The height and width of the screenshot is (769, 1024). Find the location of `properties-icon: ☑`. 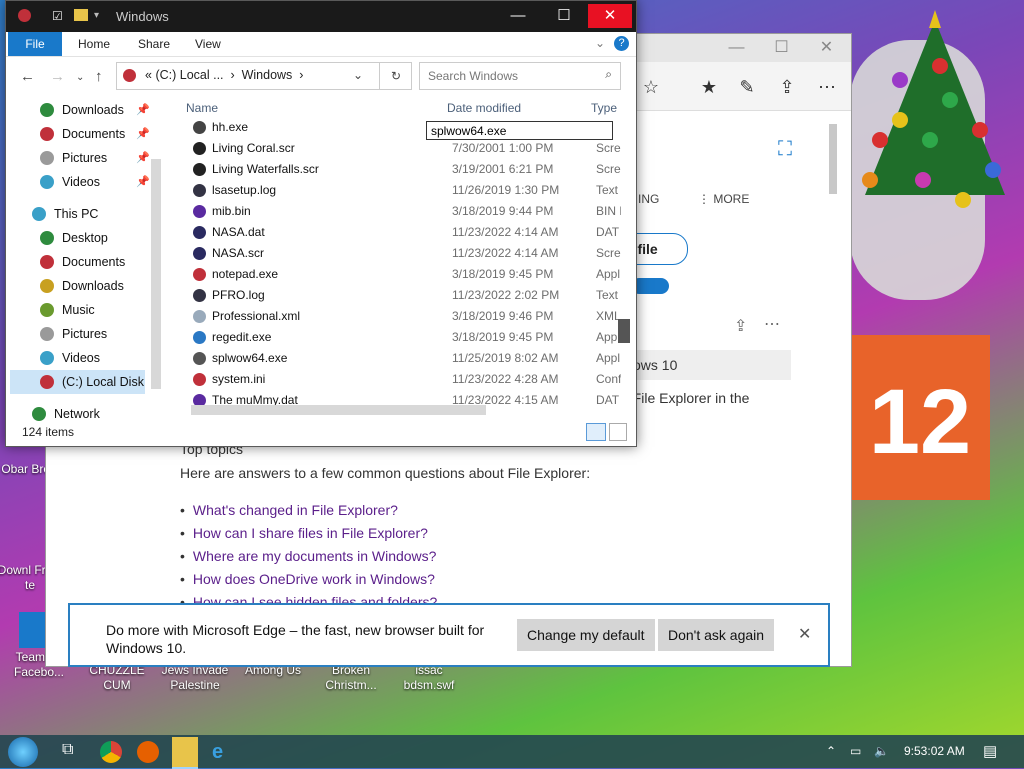

properties-icon: ☑ is located at coordinates (57, 16).